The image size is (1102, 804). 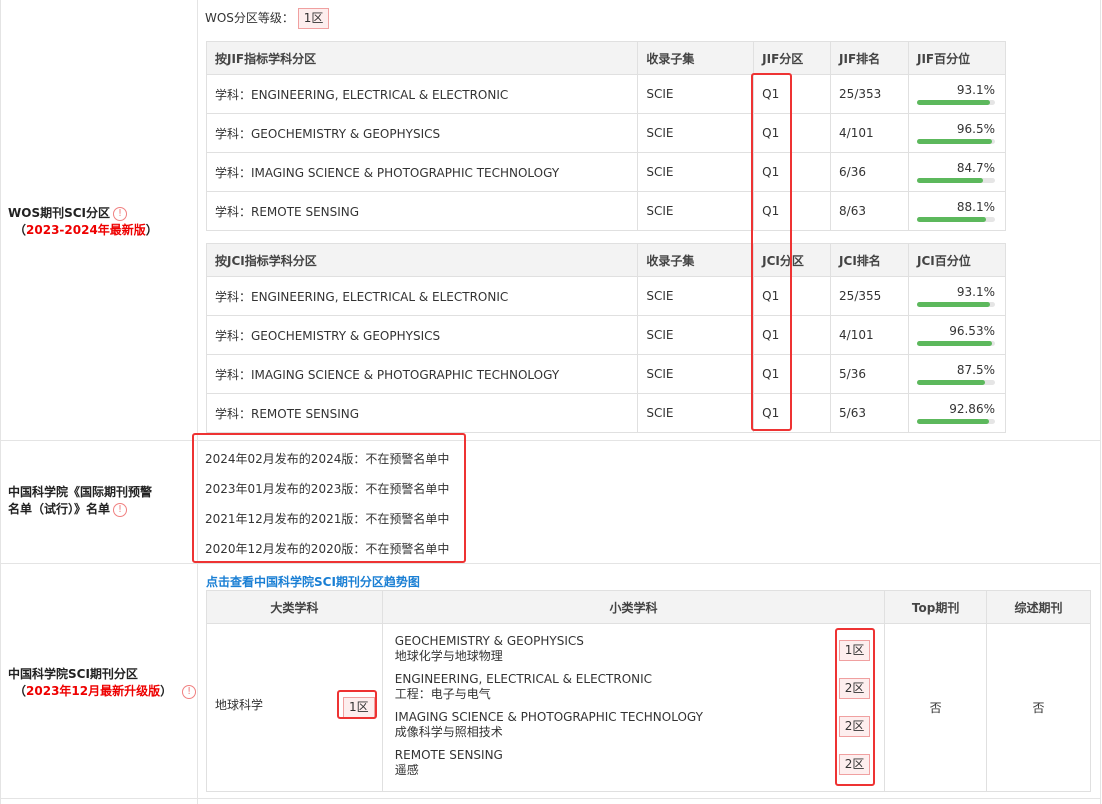 I want to click on wos-subtitle-wrap: （2023-2024年最新版）, so click(x=86, y=230).